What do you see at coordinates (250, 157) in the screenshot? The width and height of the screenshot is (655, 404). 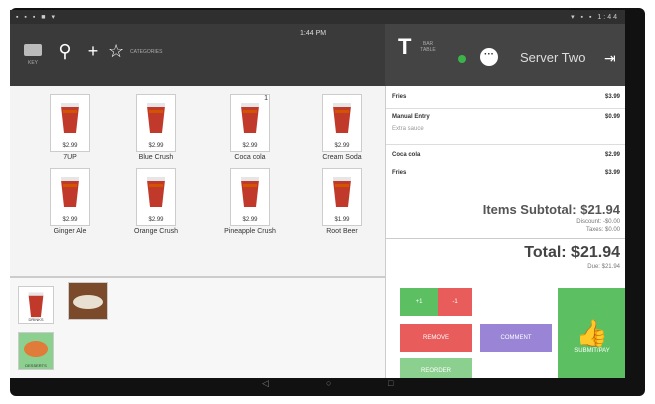 I see `product-name: Coca cola` at bounding box center [250, 157].